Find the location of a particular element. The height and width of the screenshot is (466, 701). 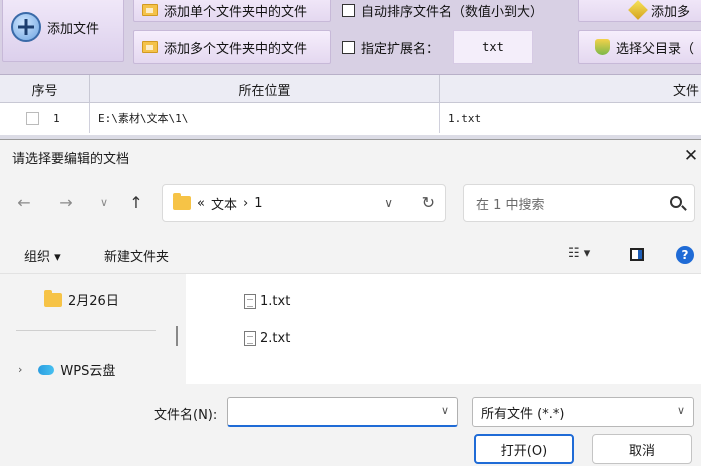

grid-header: 序号 所在位置 文件 is located at coordinates (350, 89).